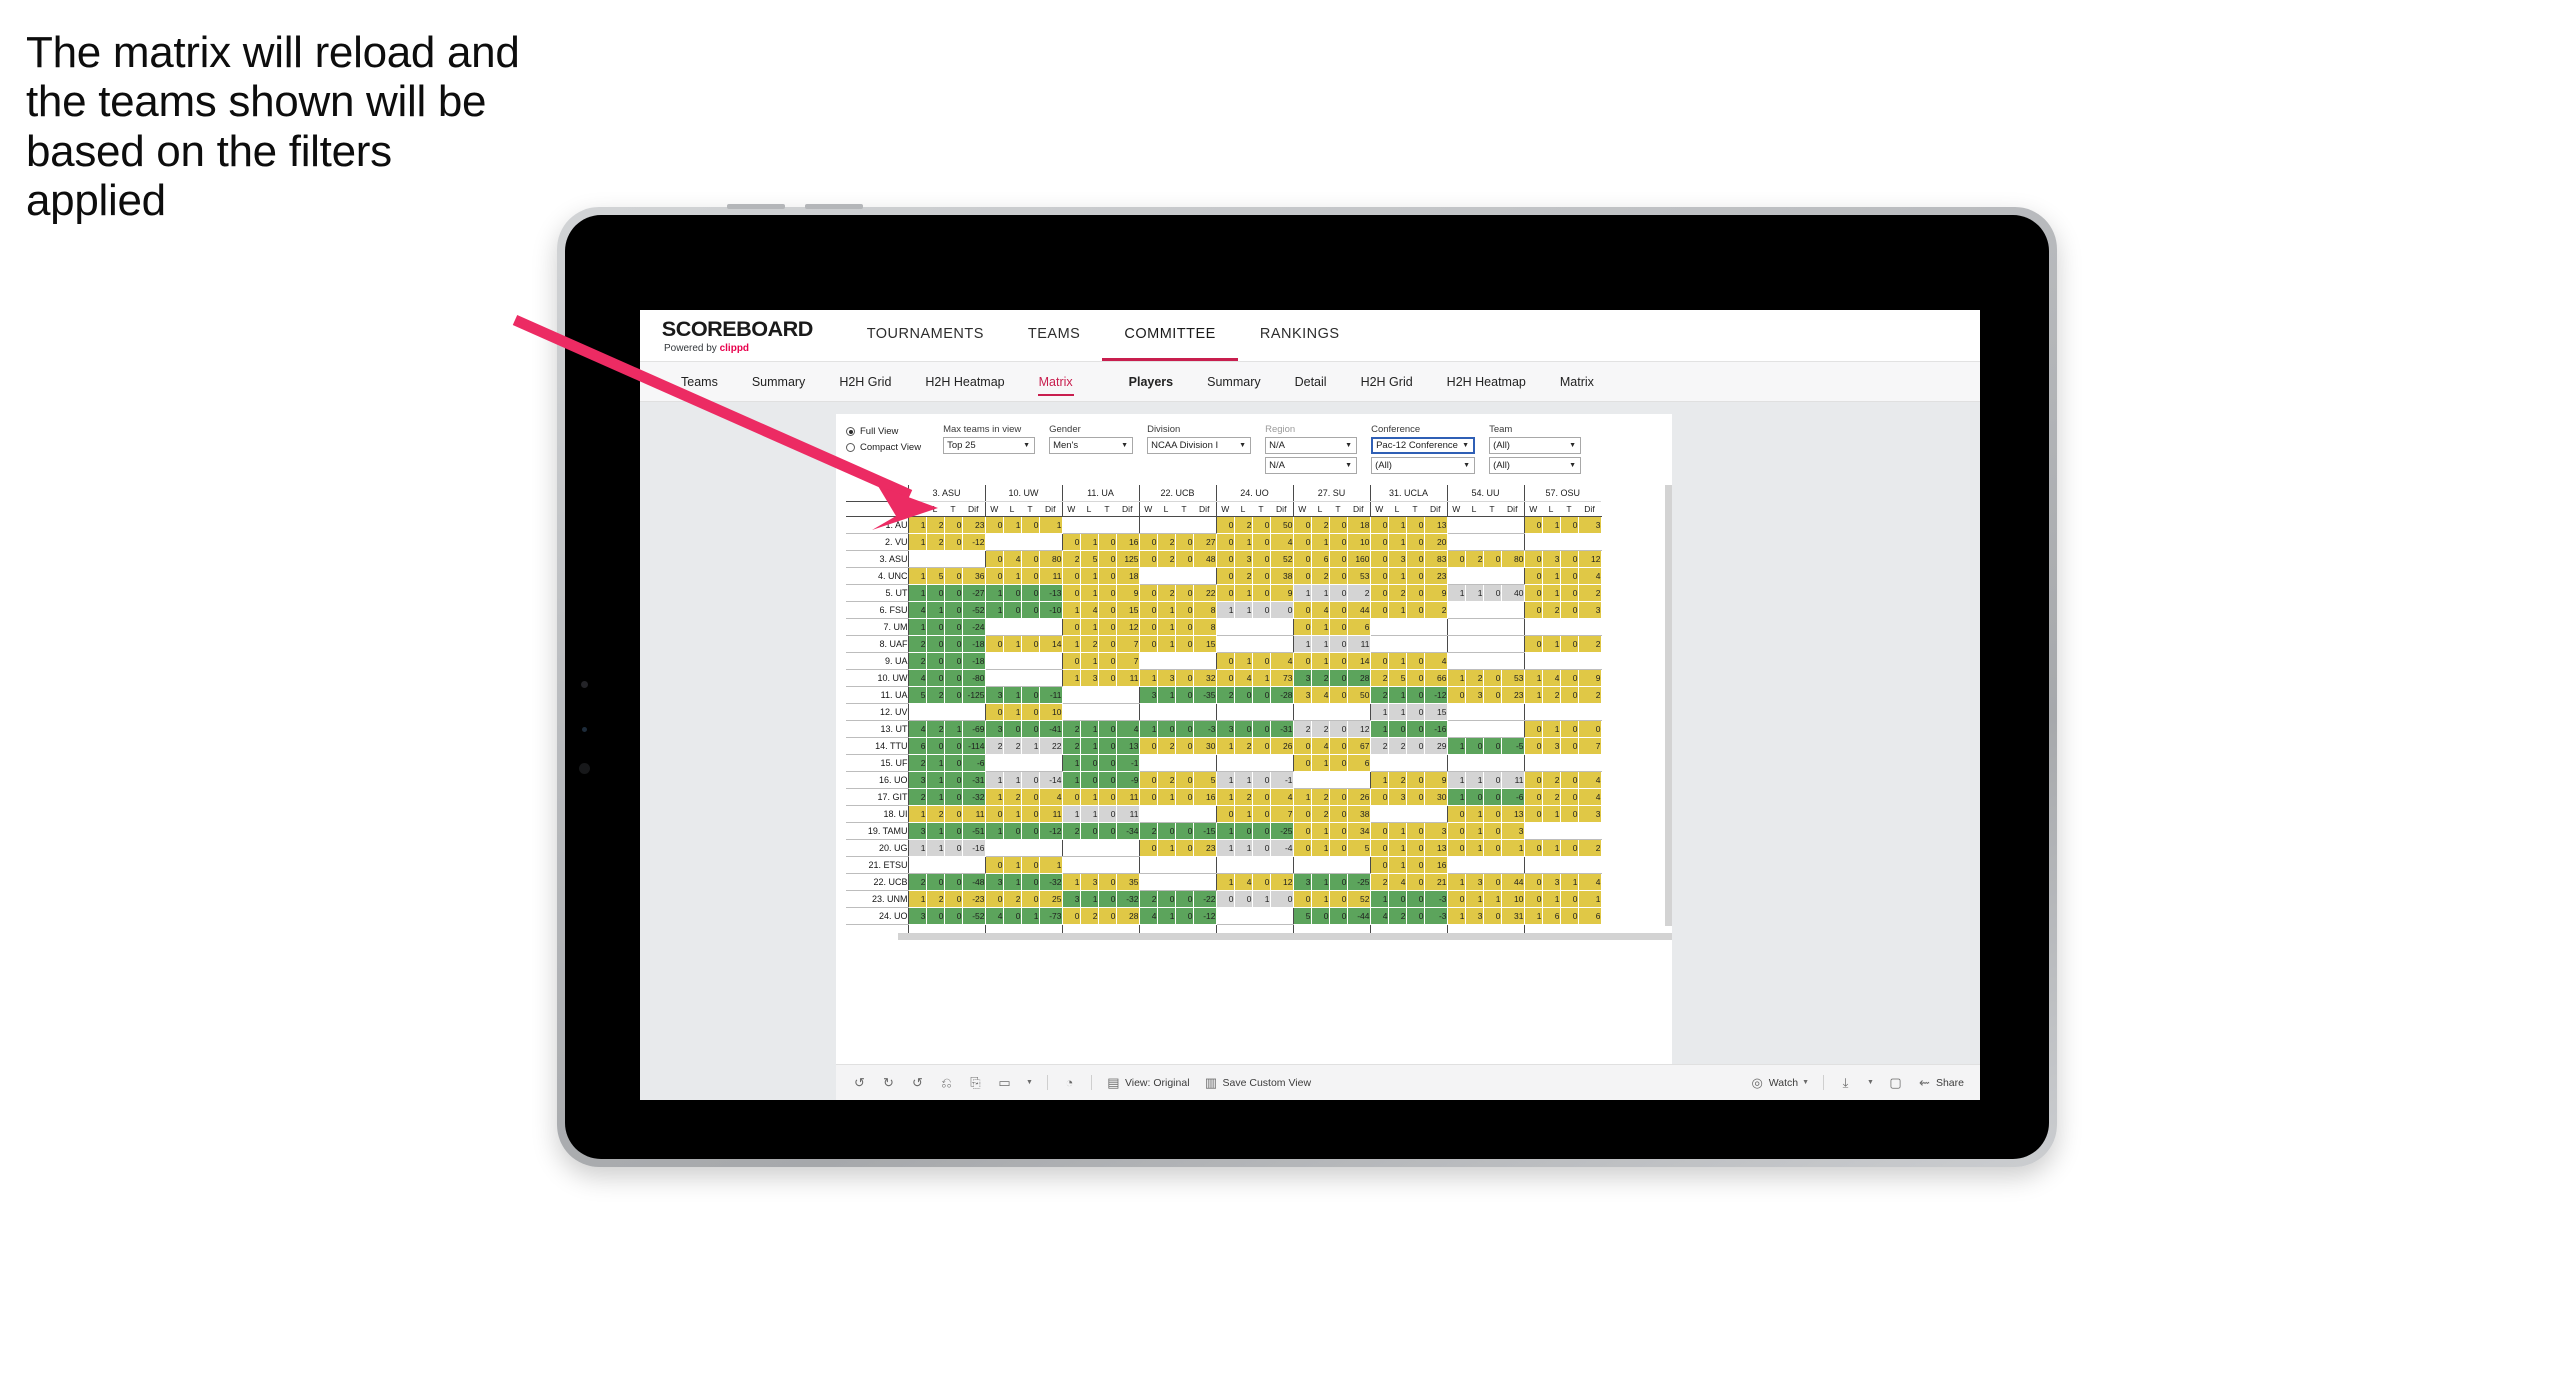 The width and height of the screenshot is (2568, 1382). I want to click on matrix-cell: -3, so click(1436, 916).